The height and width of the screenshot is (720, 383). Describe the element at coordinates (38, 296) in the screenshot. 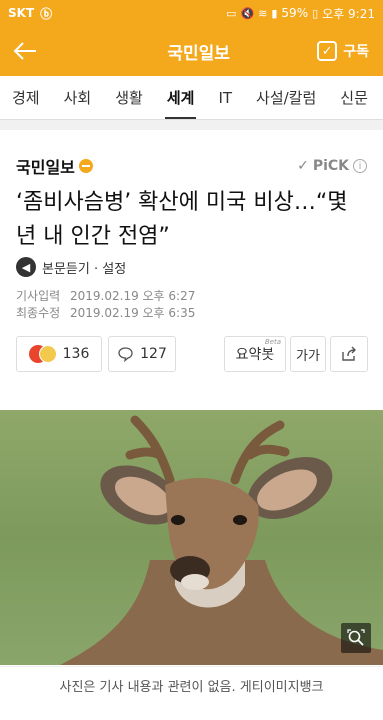

I see `published-label: 기사입력` at that location.